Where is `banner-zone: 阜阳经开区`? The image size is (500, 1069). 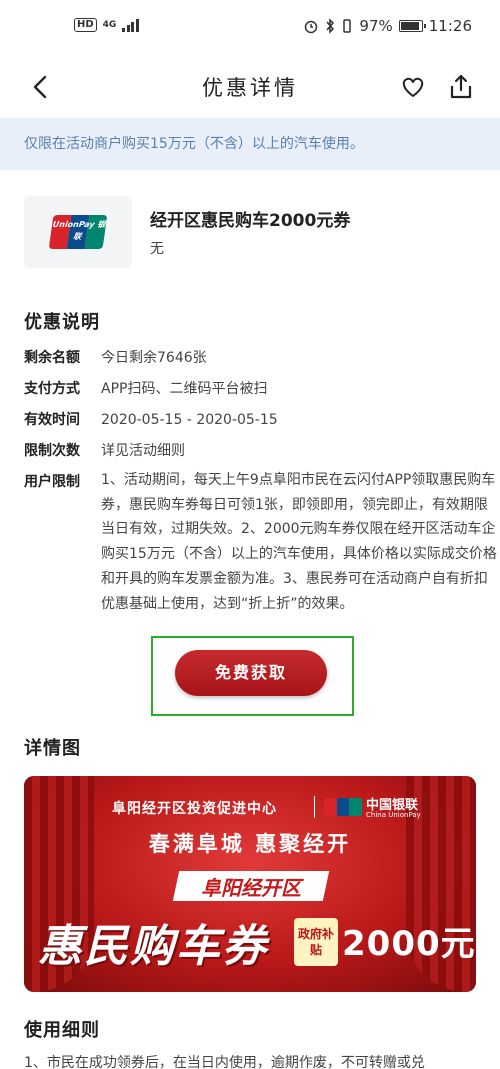 banner-zone: 阜阳经开区 is located at coordinates (251, 888).